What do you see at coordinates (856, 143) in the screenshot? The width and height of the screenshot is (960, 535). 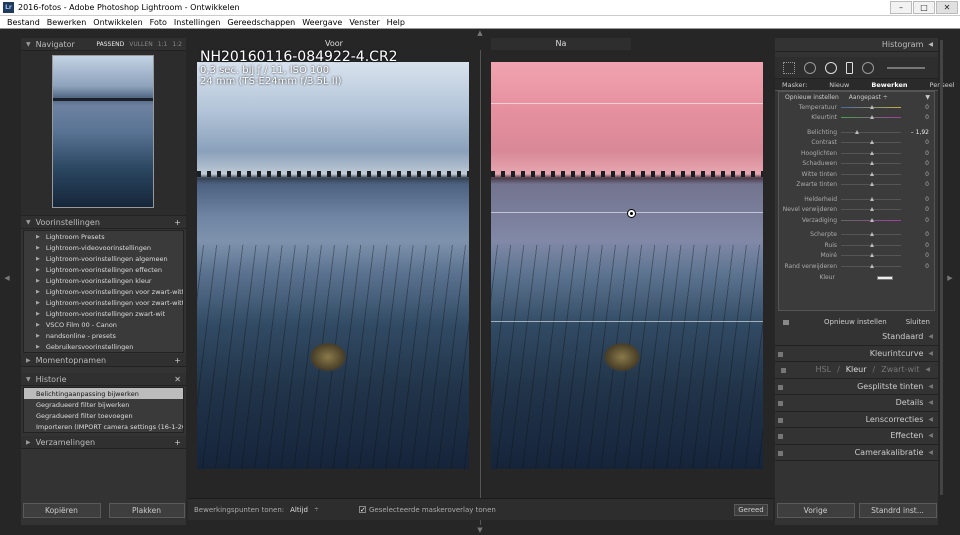 I see `slider-row: Contrast 0` at bounding box center [856, 143].